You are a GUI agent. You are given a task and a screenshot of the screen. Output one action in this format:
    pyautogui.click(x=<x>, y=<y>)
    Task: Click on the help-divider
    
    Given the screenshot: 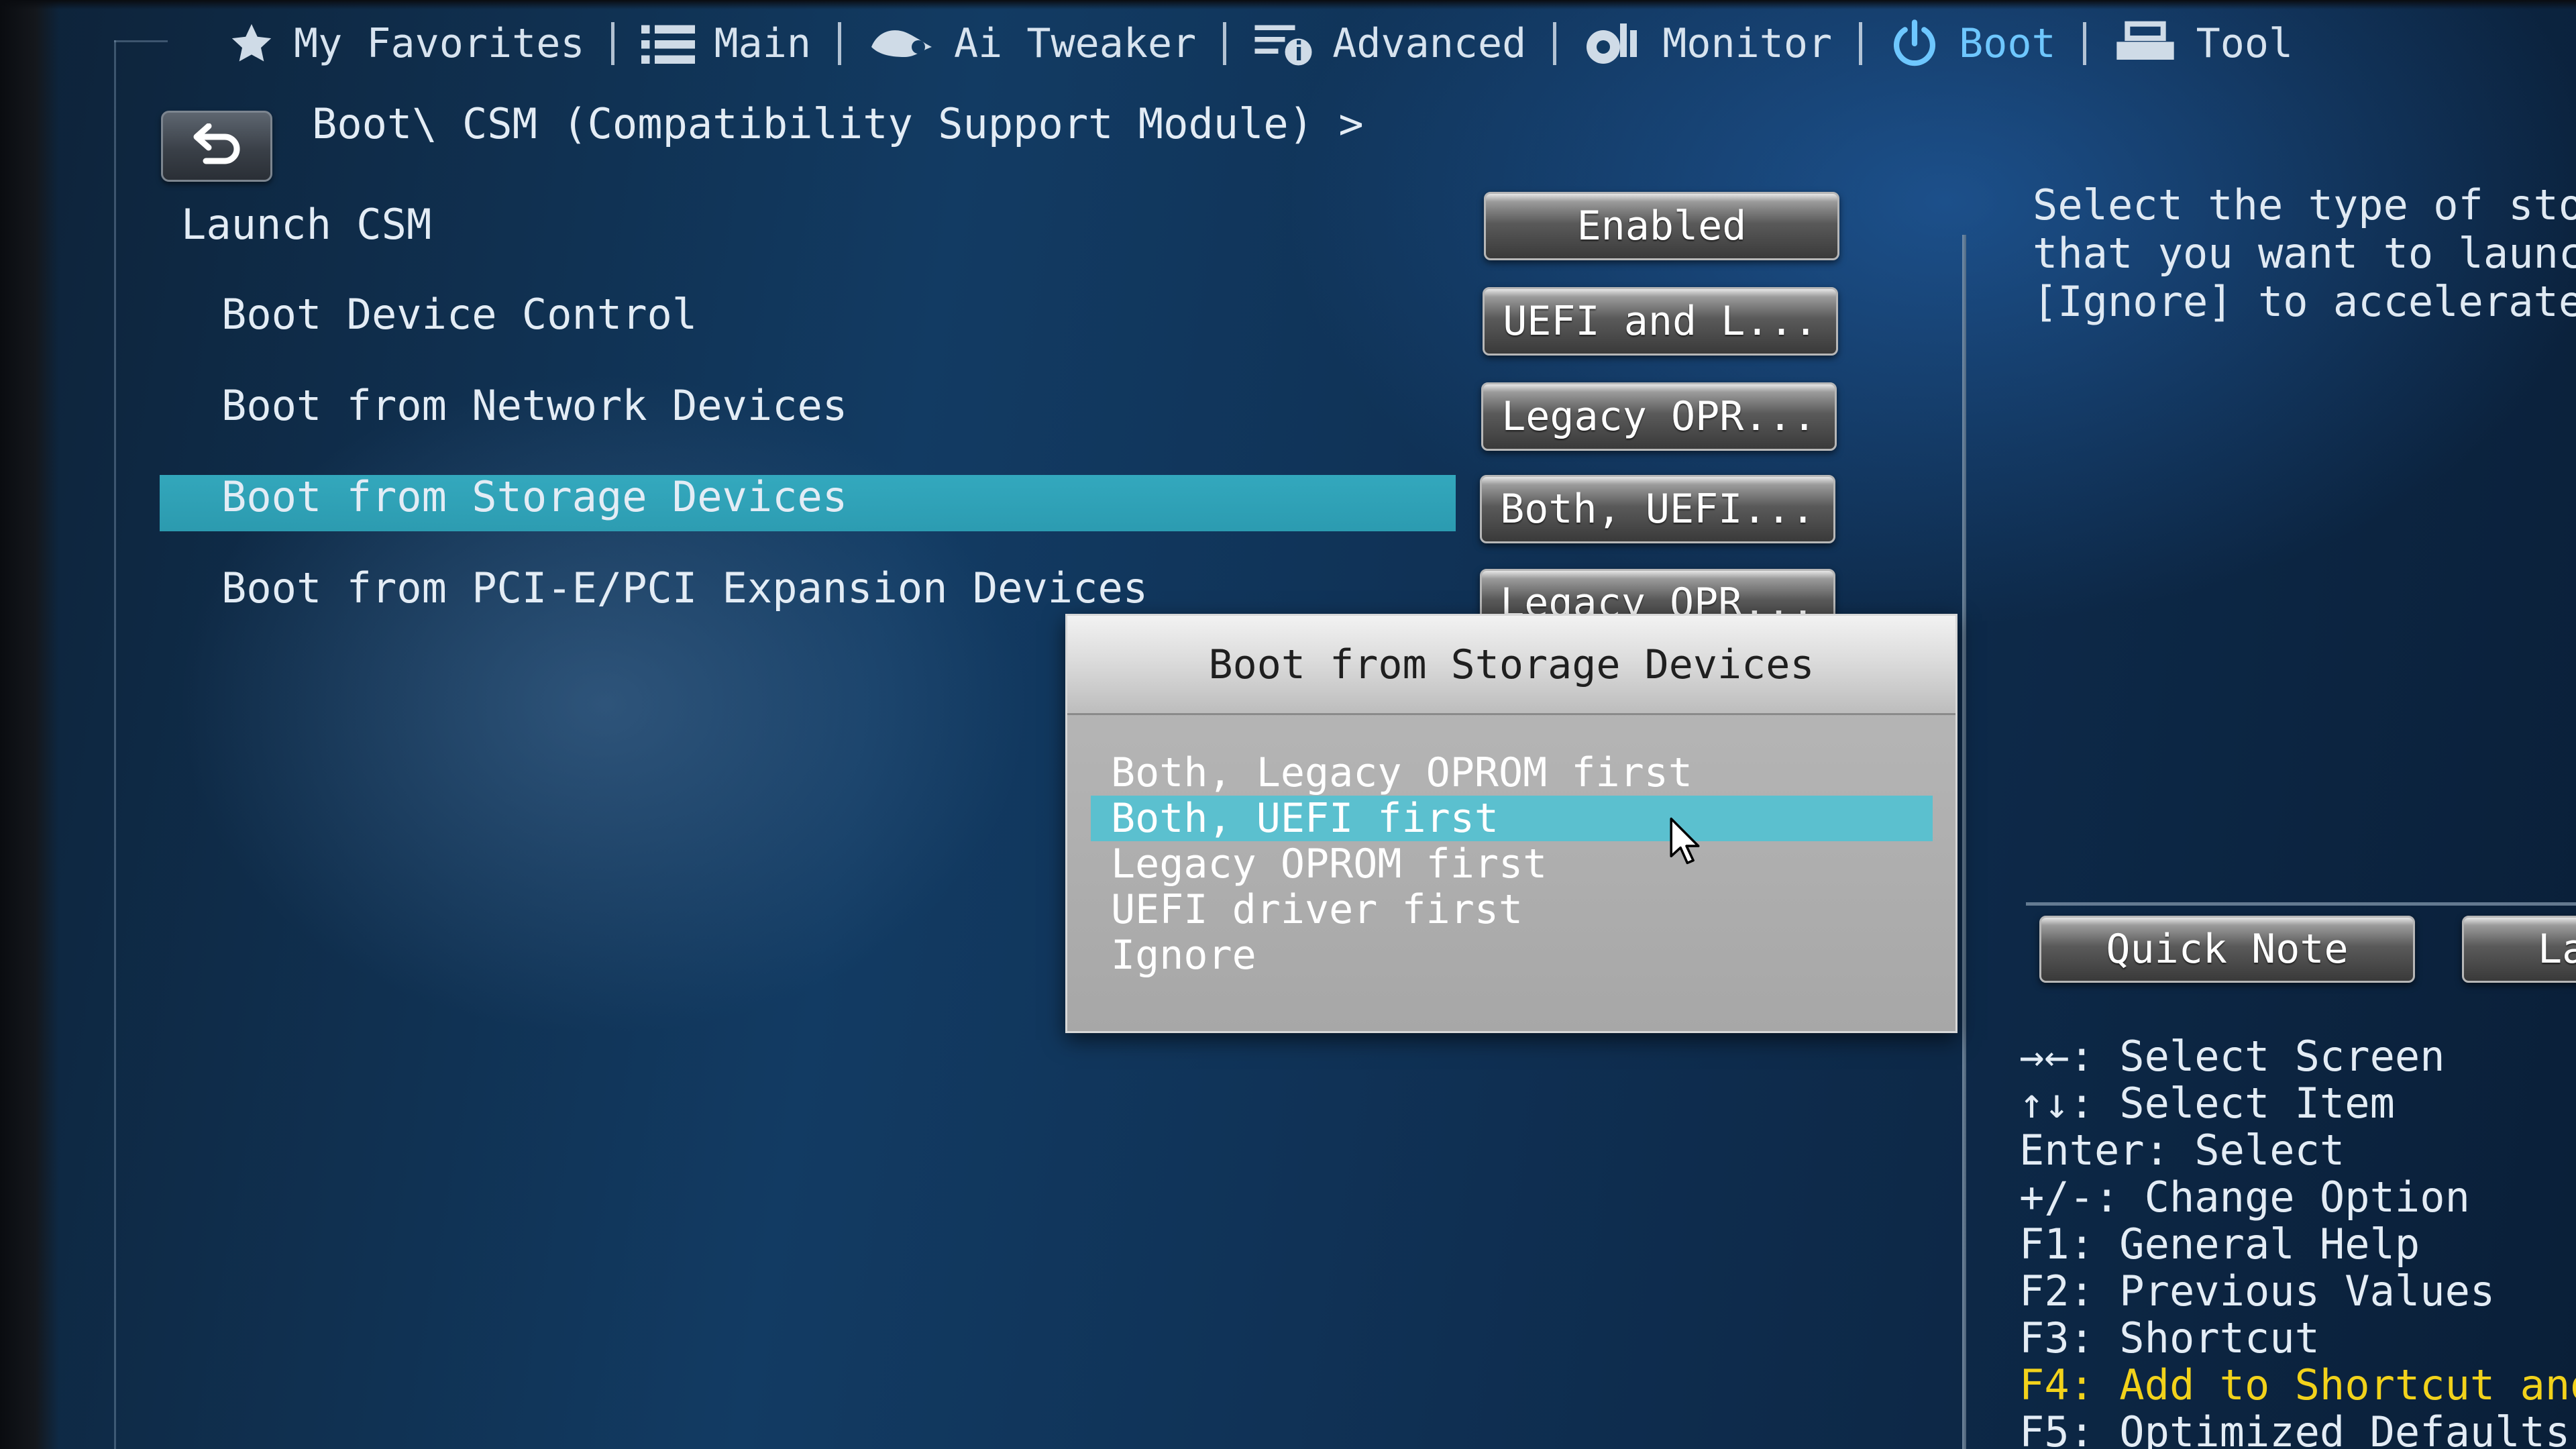 What is the action you would take?
    pyautogui.click(x=2301, y=904)
    